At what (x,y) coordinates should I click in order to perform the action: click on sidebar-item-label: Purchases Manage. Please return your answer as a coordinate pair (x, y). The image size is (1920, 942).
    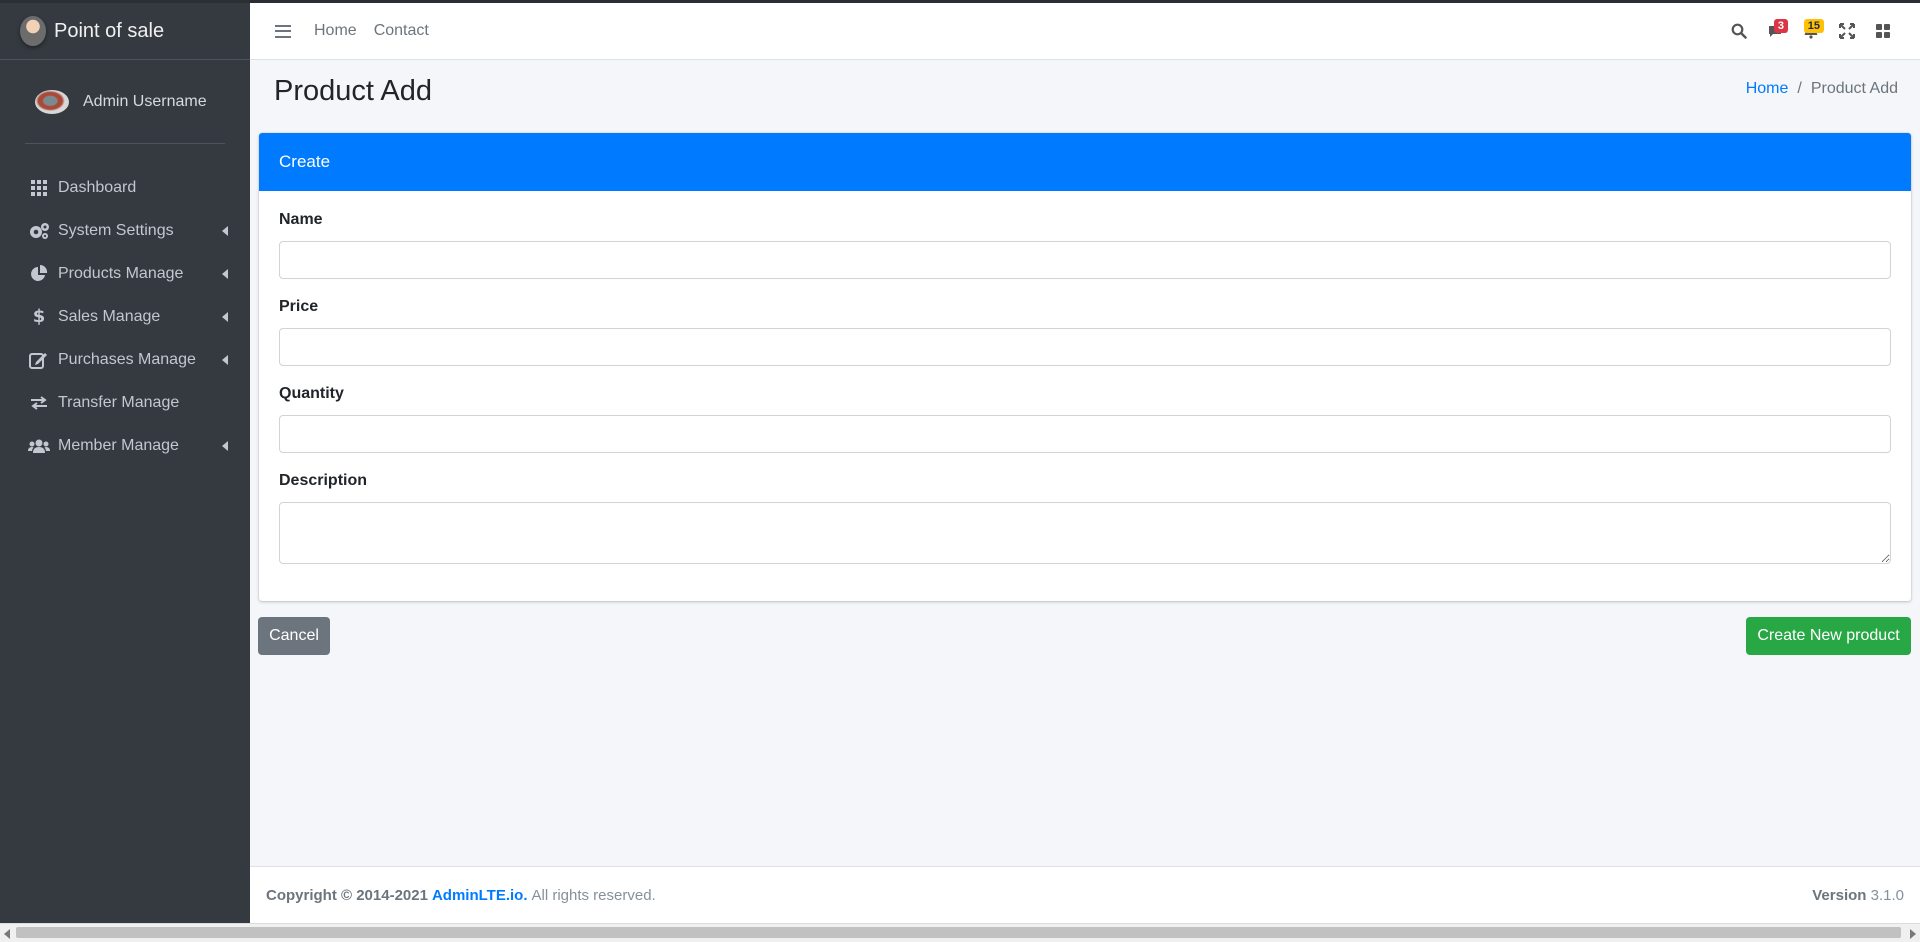
    Looking at the image, I should click on (127, 359).